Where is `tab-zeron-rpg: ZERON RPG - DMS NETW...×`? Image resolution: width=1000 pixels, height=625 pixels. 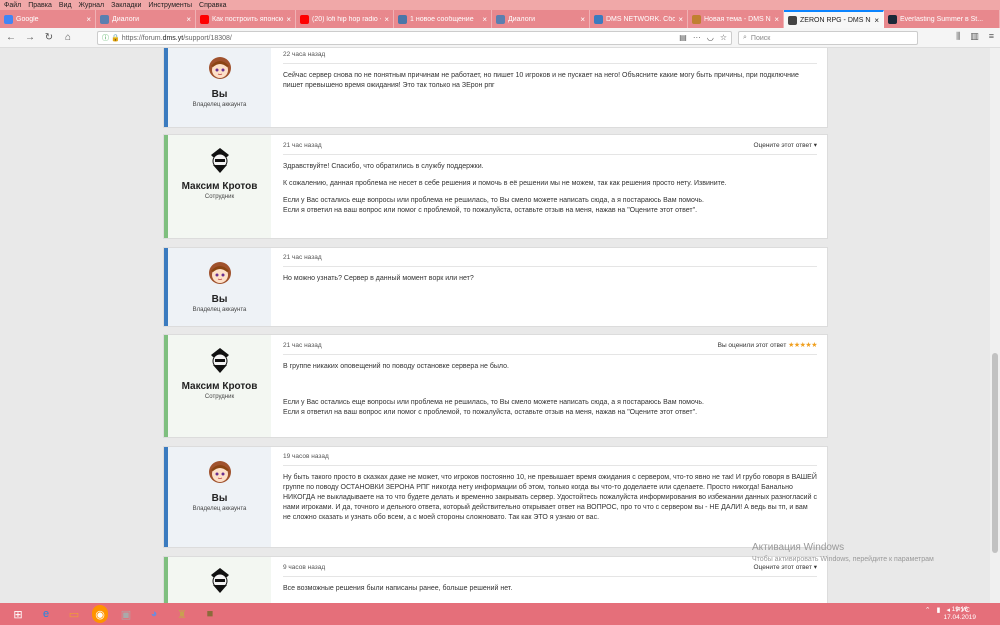
tab-zeron-rpg: ZERON RPG - DMS NETW...× is located at coordinates (834, 19).